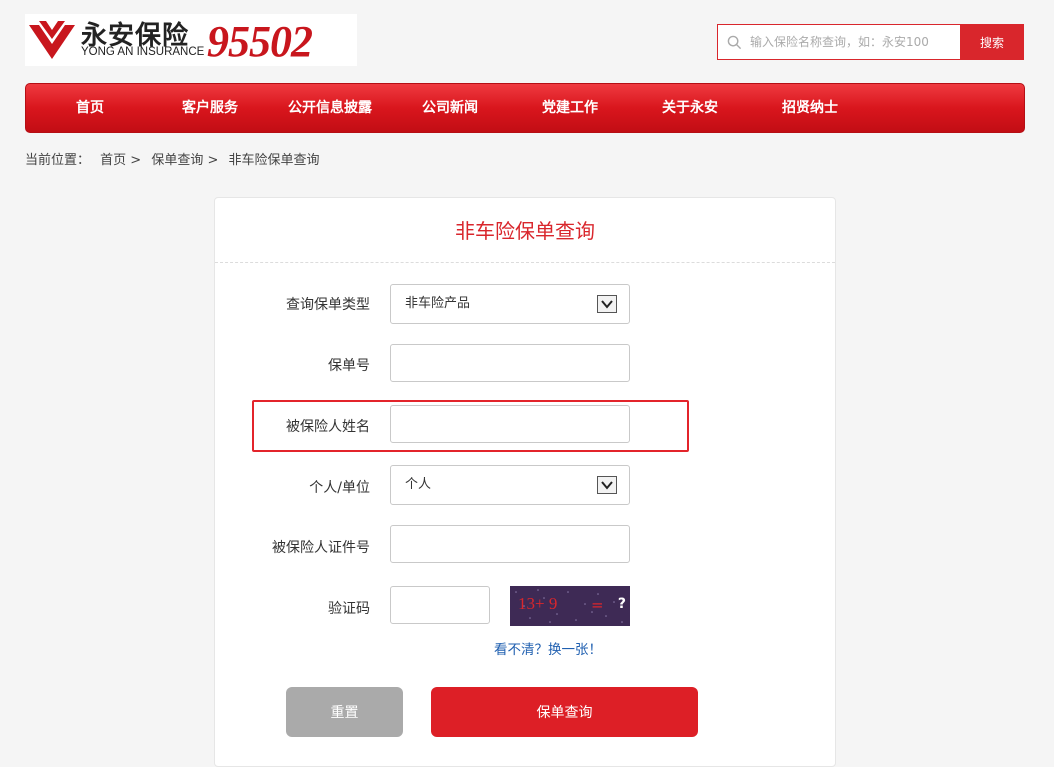 This screenshot has height=767, width=1054. Describe the element at coordinates (143, 52) in the screenshot. I see `logo-english-name: YONG AN INSURANCE` at that location.